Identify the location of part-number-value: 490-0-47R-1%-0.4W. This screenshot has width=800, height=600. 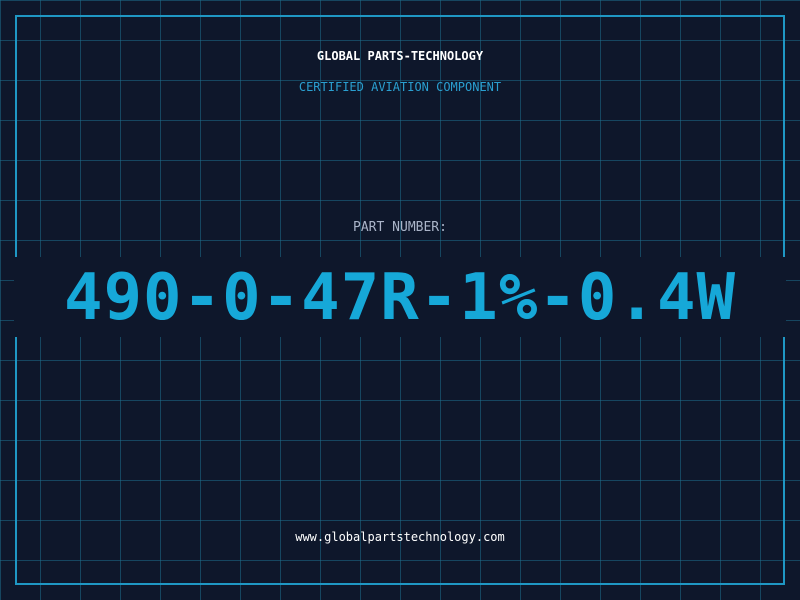
(400, 298).